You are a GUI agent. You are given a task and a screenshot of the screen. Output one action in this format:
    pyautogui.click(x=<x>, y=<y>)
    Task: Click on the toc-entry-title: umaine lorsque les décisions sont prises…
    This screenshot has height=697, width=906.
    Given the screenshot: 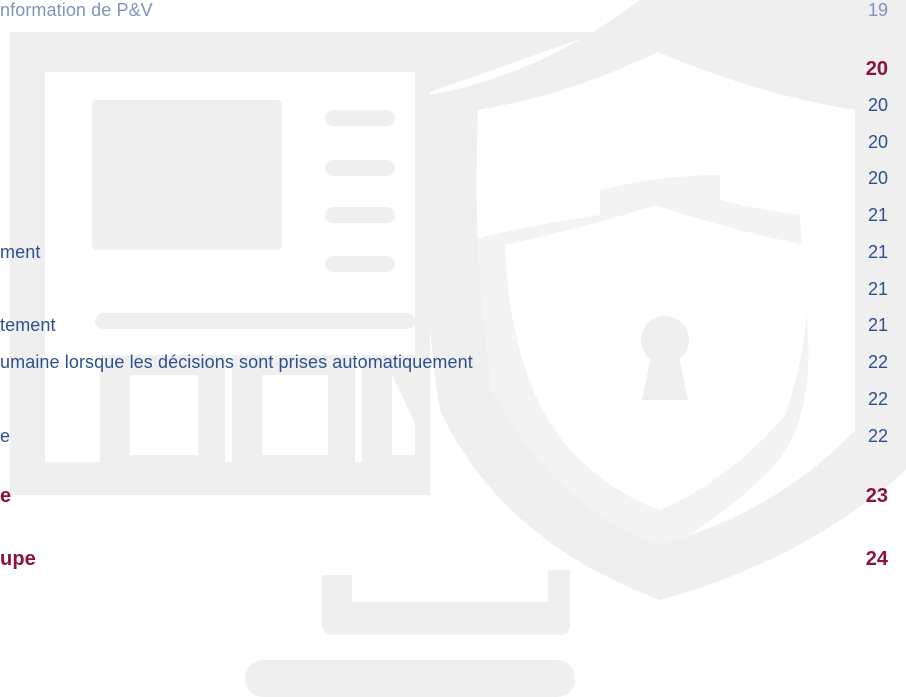 What is the action you would take?
    pyautogui.click(x=236, y=362)
    